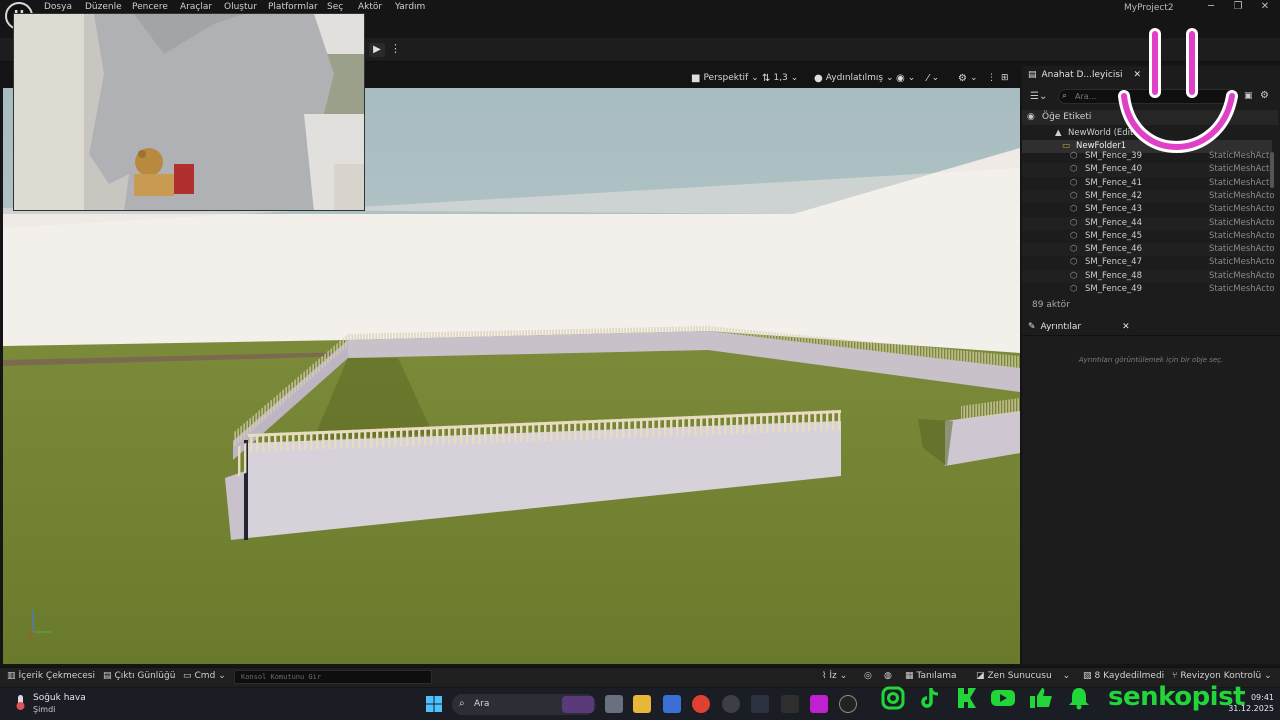 Image resolution: width=1280 pixels, height=720 pixels. Describe the element at coordinates (187, 676) in the screenshot. I see `terminal-icon: ▭` at that location.